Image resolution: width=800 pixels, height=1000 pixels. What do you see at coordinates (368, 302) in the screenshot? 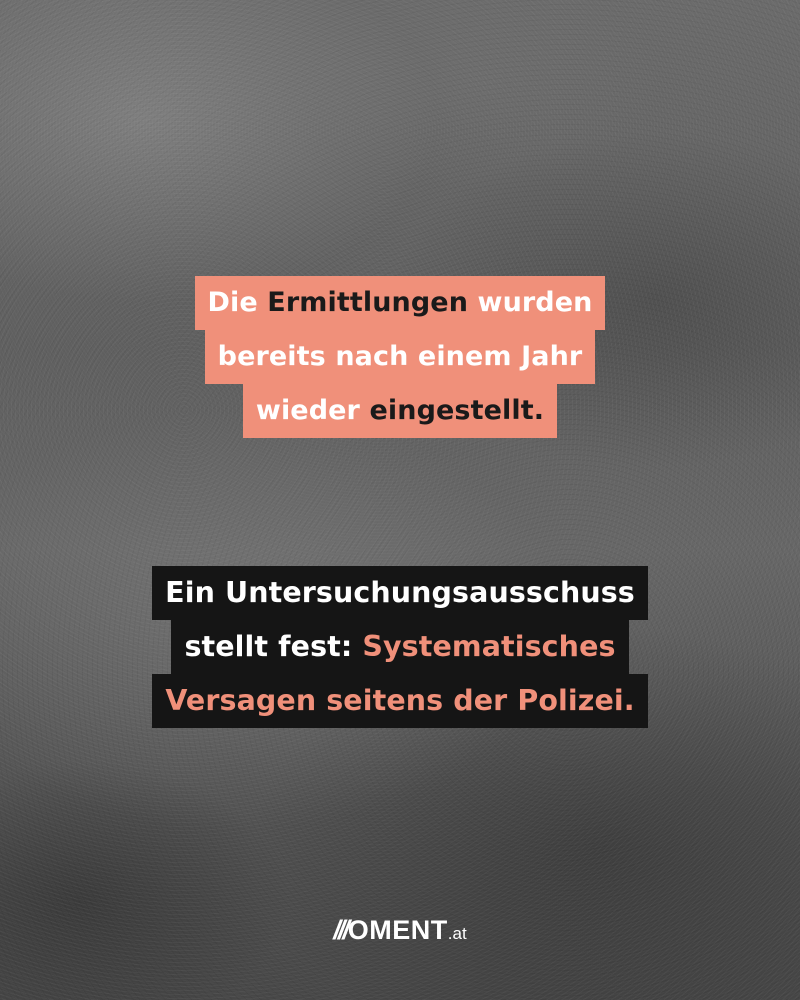
I see `text-ermittlungen-emphasis: Ermittlungen` at bounding box center [368, 302].